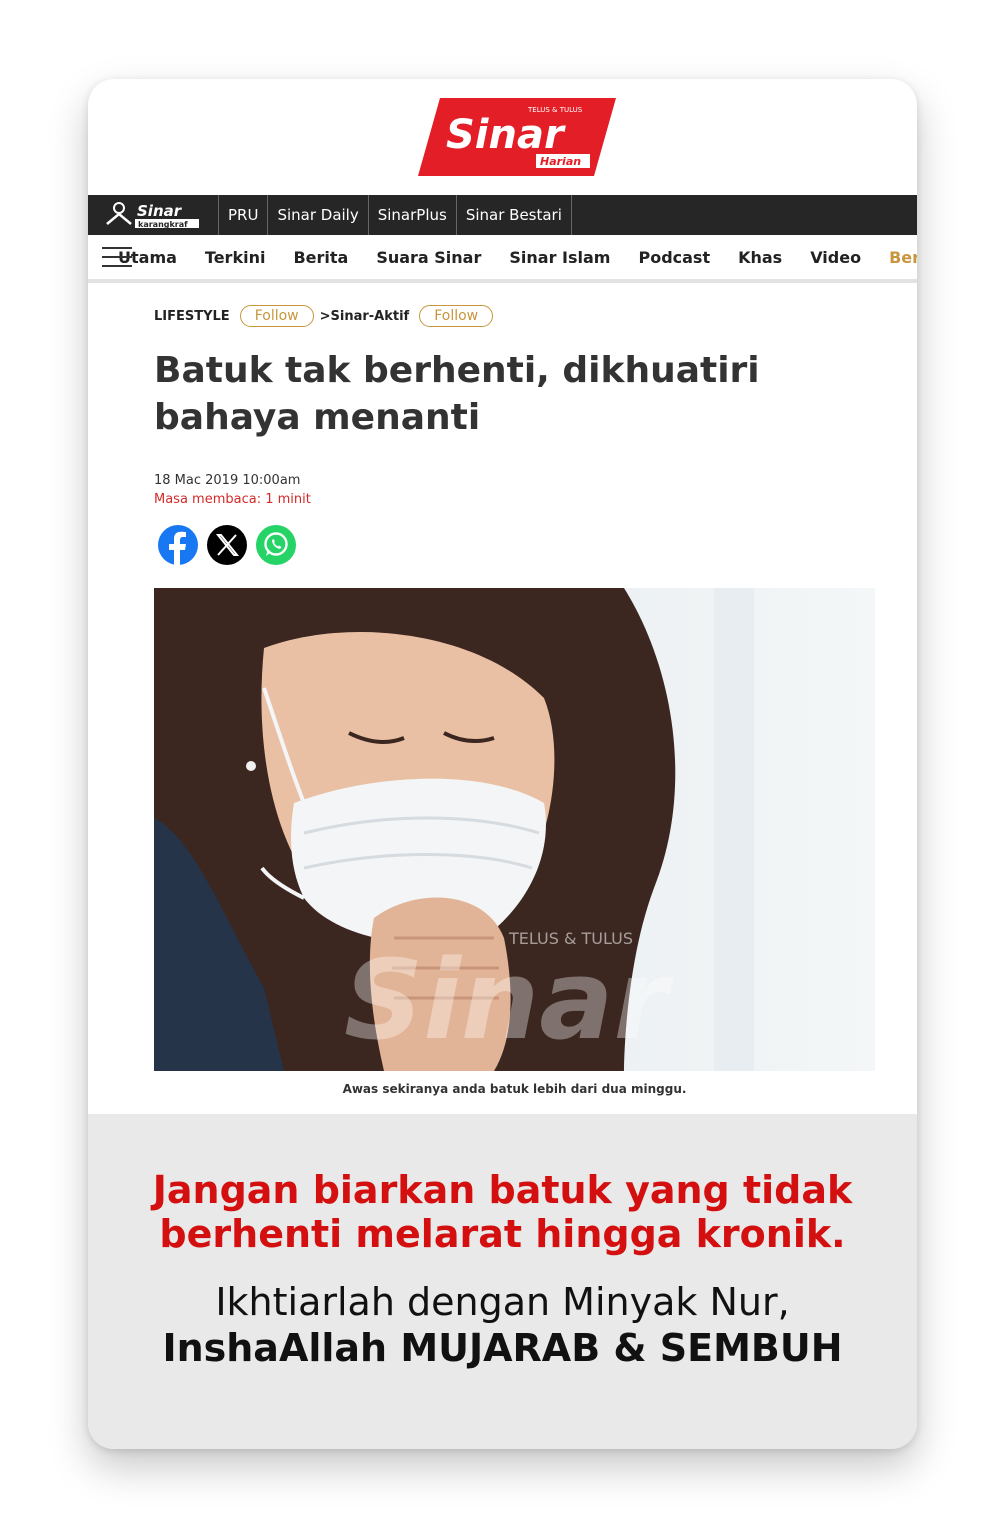 The width and height of the screenshot is (1004, 1536). I want to click on publish-date: 18 Mac 2019 10:00am, so click(227, 480).